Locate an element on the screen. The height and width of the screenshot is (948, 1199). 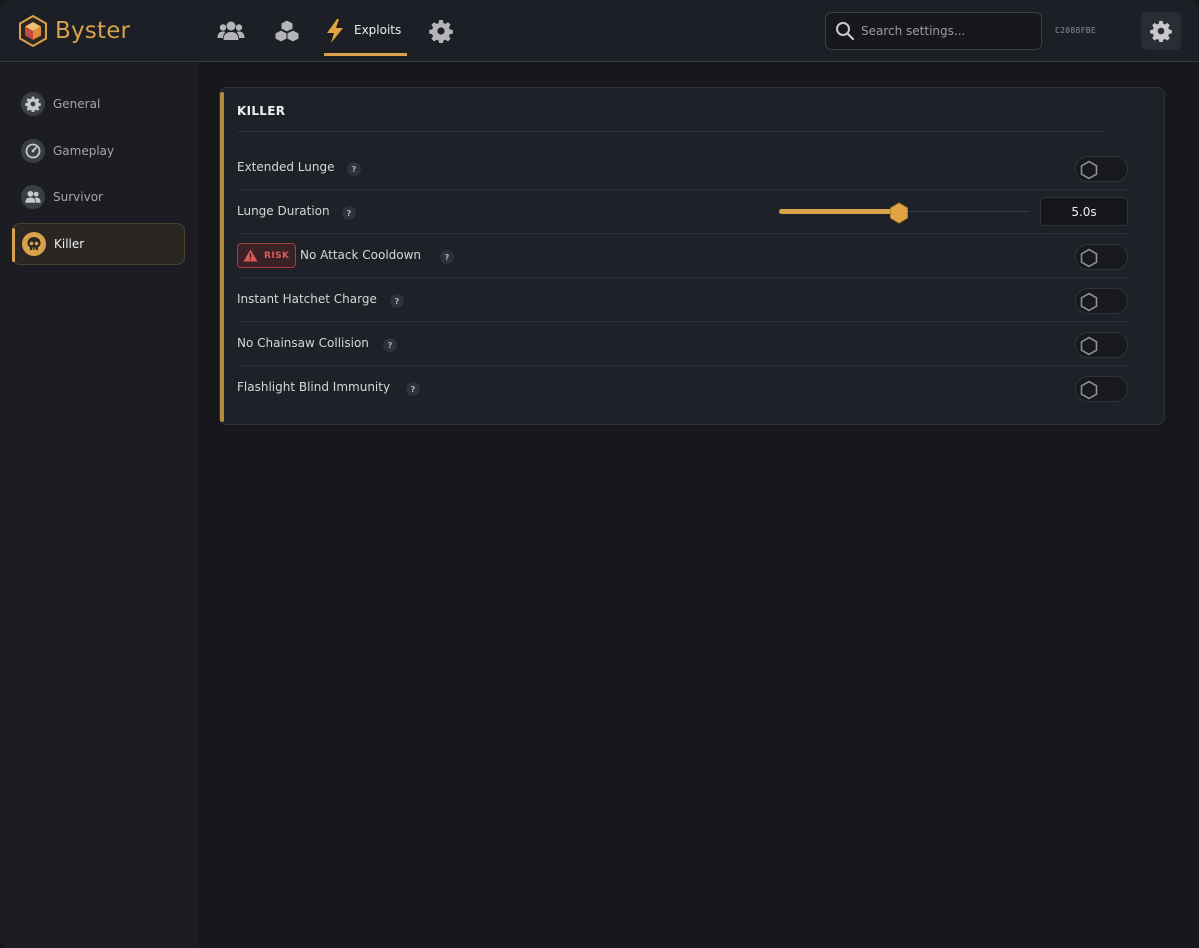
setting-row-no-chainsaw-collision: No Chainsaw Collision ? is located at coordinates (682, 344).